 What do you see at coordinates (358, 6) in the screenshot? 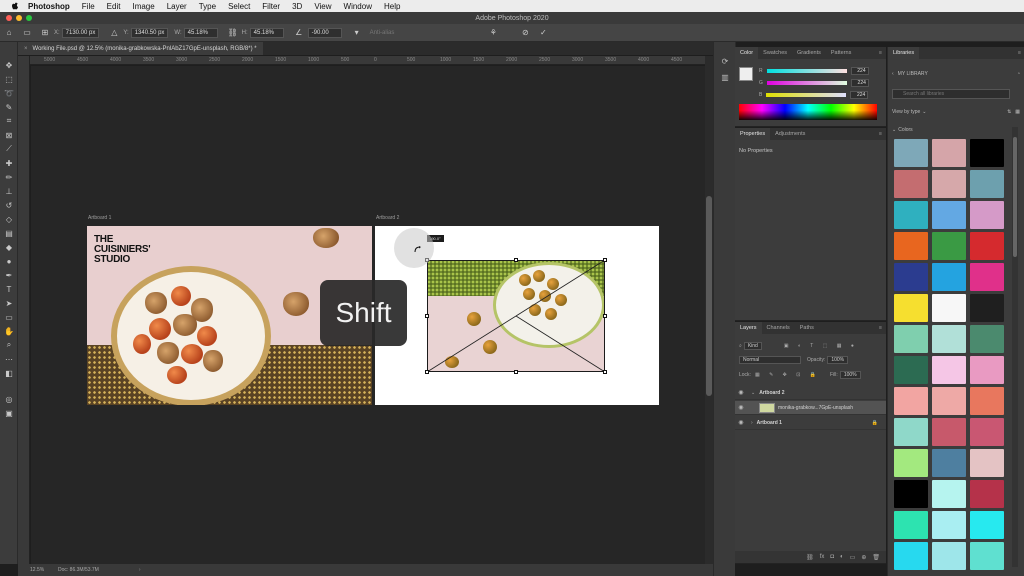
I see `menu-window: Window` at bounding box center [358, 6].